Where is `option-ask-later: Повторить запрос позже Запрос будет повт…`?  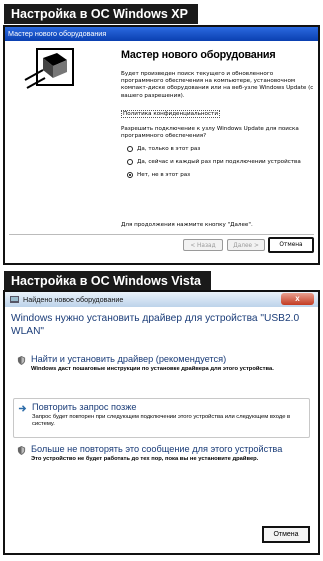
option-ask-later: Повторить запрос позже Запрос будет повт… is located at coordinates (161, 418).